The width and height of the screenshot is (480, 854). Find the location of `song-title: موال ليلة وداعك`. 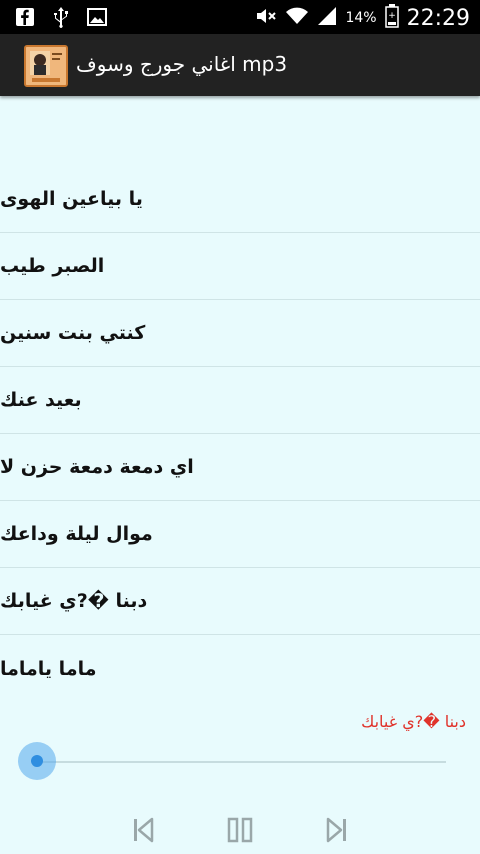

song-title: موال ليلة وداعك is located at coordinates (76, 534).